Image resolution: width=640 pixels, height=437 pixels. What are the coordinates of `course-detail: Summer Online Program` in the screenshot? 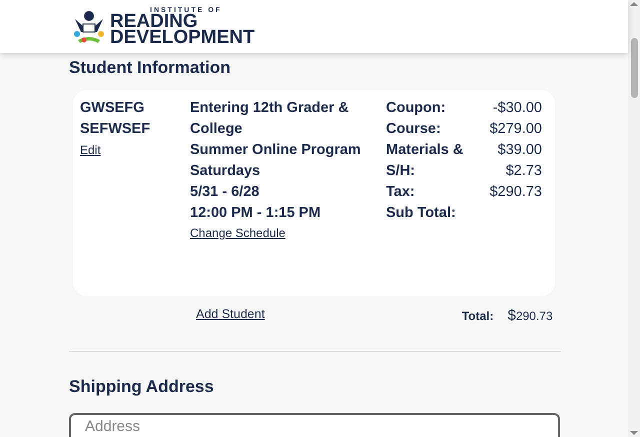 It's located at (275, 150).